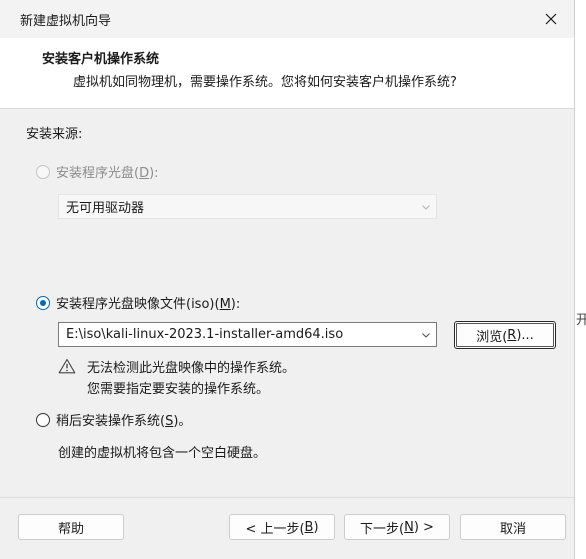 The width and height of the screenshot is (586, 559). Describe the element at coordinates (43, 171) in the screenshot. I see `disc-option-radio` at that location.